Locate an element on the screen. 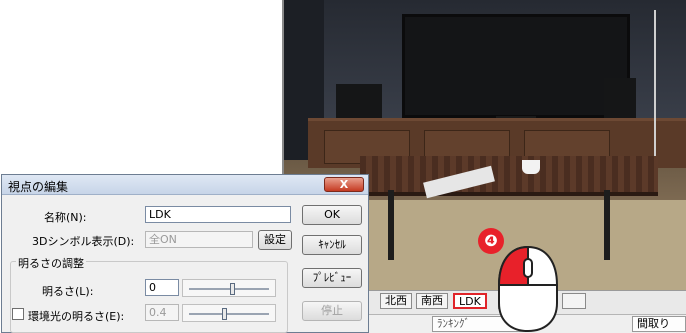 The width and height of the screenshot is (686, 333). preview-button: ﾌﾟﾚﾋﾞｭｰ is located at coordinates (332, 278).